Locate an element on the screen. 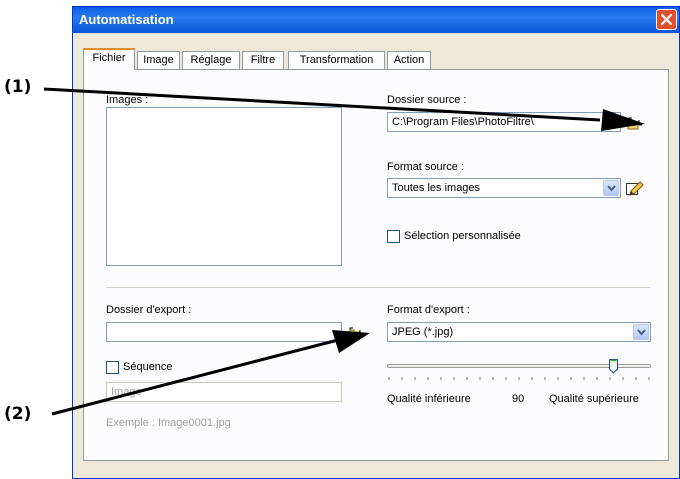  format-source-label: Format source : is located at coordinates (426, 167).